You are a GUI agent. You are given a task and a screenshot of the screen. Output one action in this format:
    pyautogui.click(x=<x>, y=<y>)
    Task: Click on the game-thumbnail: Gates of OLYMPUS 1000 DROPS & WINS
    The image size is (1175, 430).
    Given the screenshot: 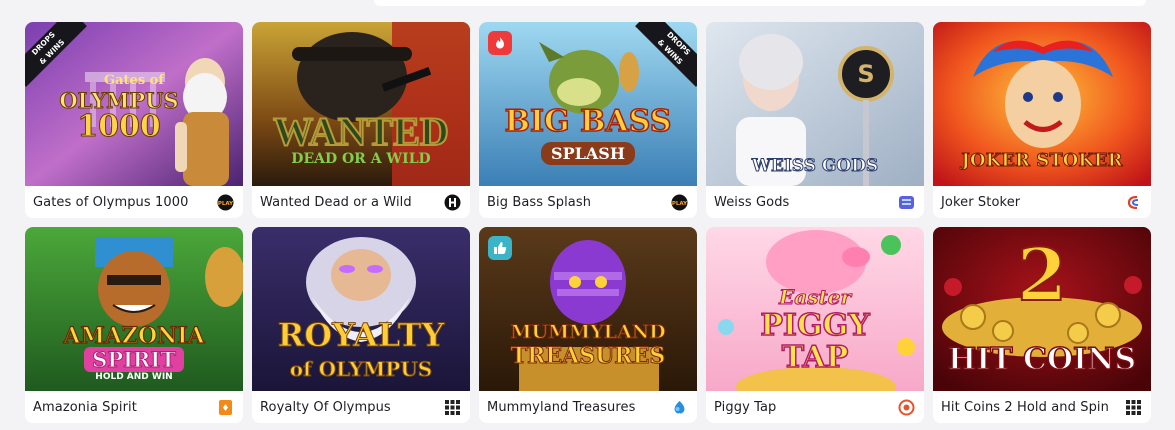 What is the action you would take?
    pyautogui.click(x=134, y=104)
    